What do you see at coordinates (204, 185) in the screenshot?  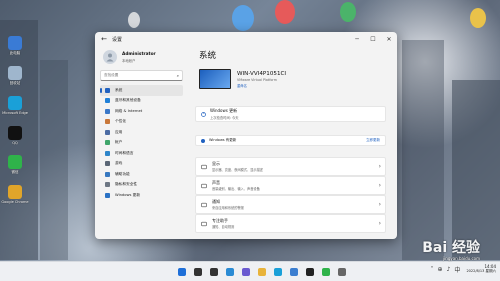 I see `sound-icon` at bounding box center [204, 185].